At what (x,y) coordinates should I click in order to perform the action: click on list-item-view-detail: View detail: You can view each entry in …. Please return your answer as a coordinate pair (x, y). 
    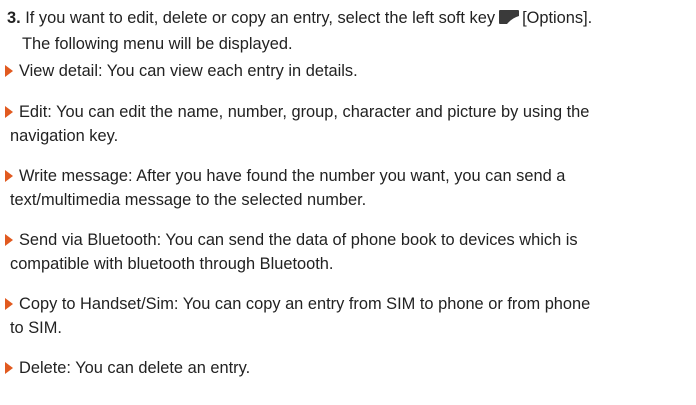
    Looking at the image, I should click on (348, 71).